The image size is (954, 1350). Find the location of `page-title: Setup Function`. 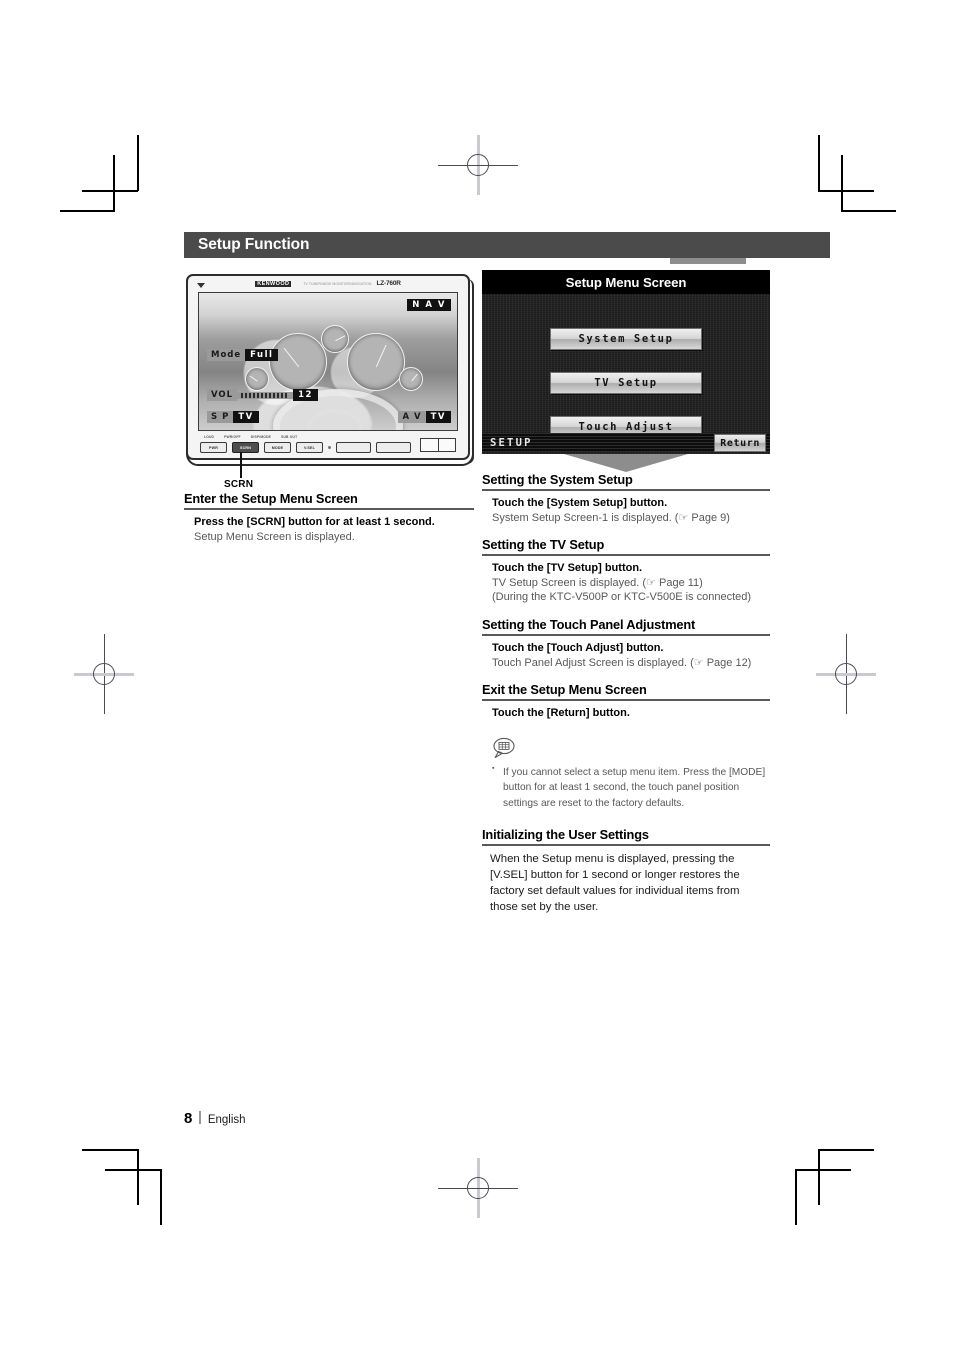

page-title: Setup Function is located at coordinates (254, 244).